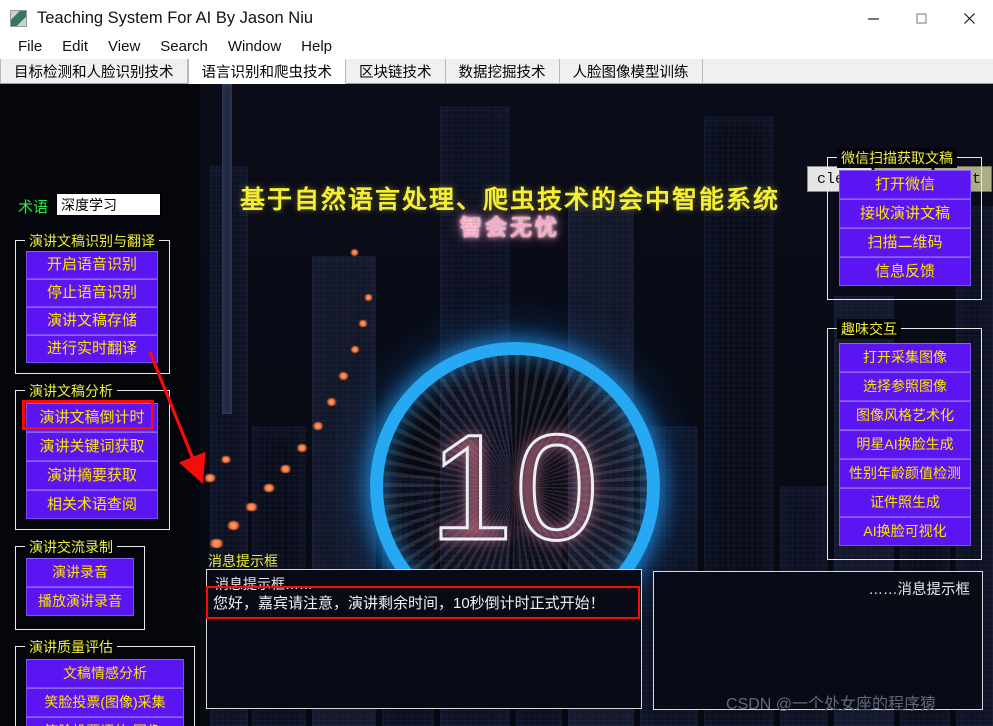  What do you see at coordinates (105, 702) in the screenshot?
I see `btn-smile-vote-image-collect: 笑脸投票(图像)采集` at bounding box center [105, 702].